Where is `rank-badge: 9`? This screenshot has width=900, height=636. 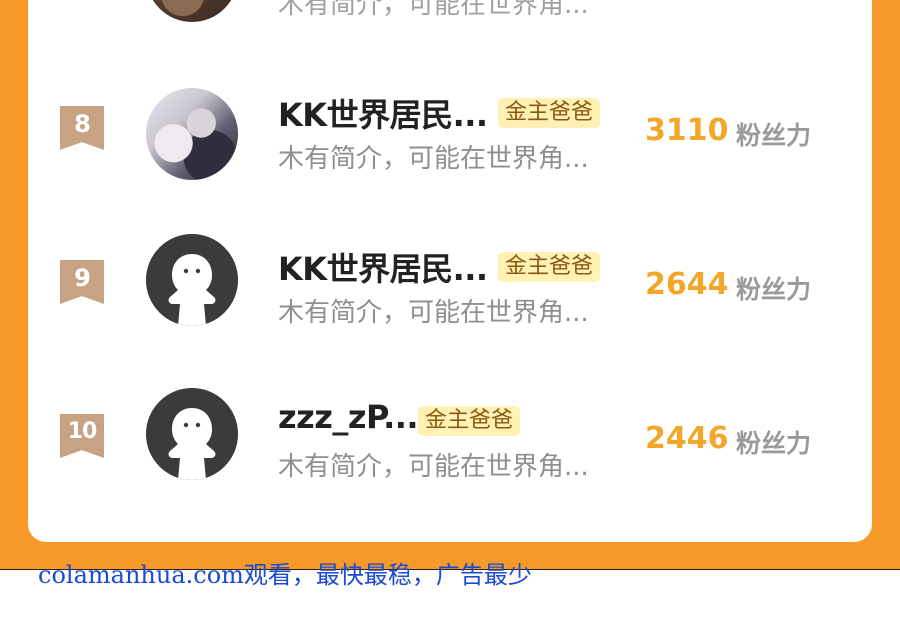 rank-badge: 9 is located at coordinates (82, 282).